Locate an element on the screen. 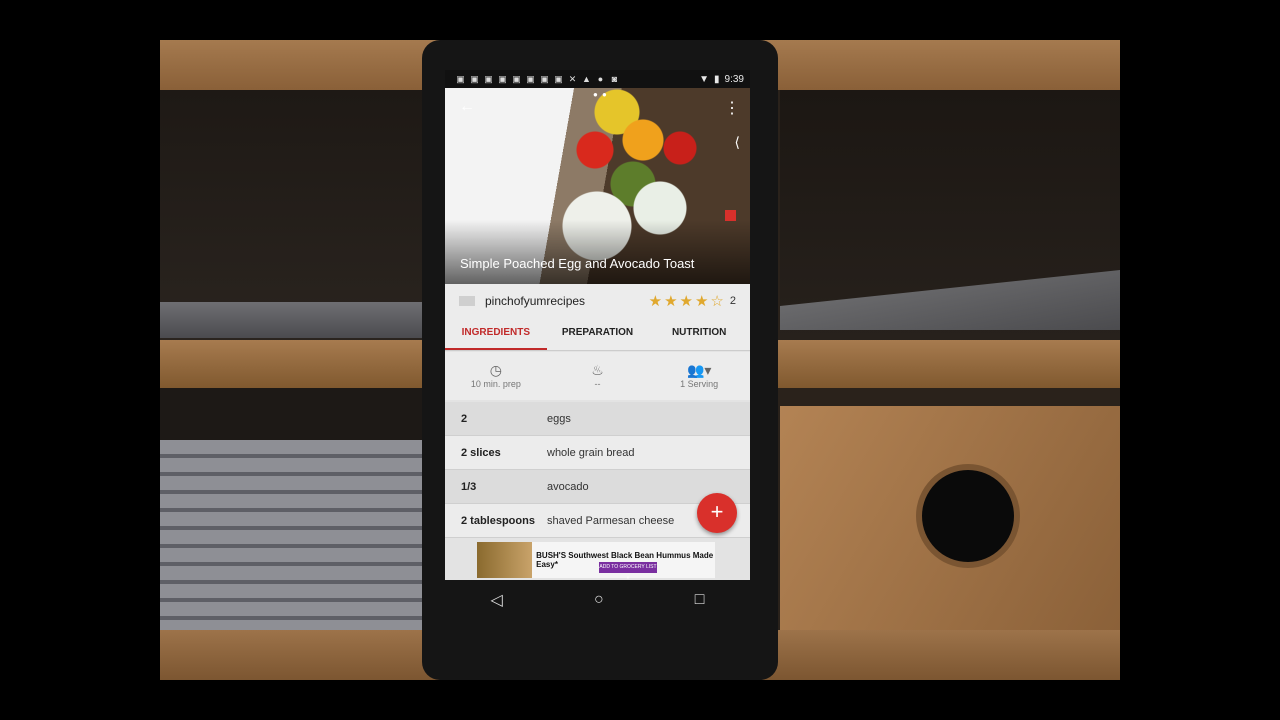 Image resolution: width=1280 pixels, height=720 pixels. author-avatar is located at coordinates (467, 301).